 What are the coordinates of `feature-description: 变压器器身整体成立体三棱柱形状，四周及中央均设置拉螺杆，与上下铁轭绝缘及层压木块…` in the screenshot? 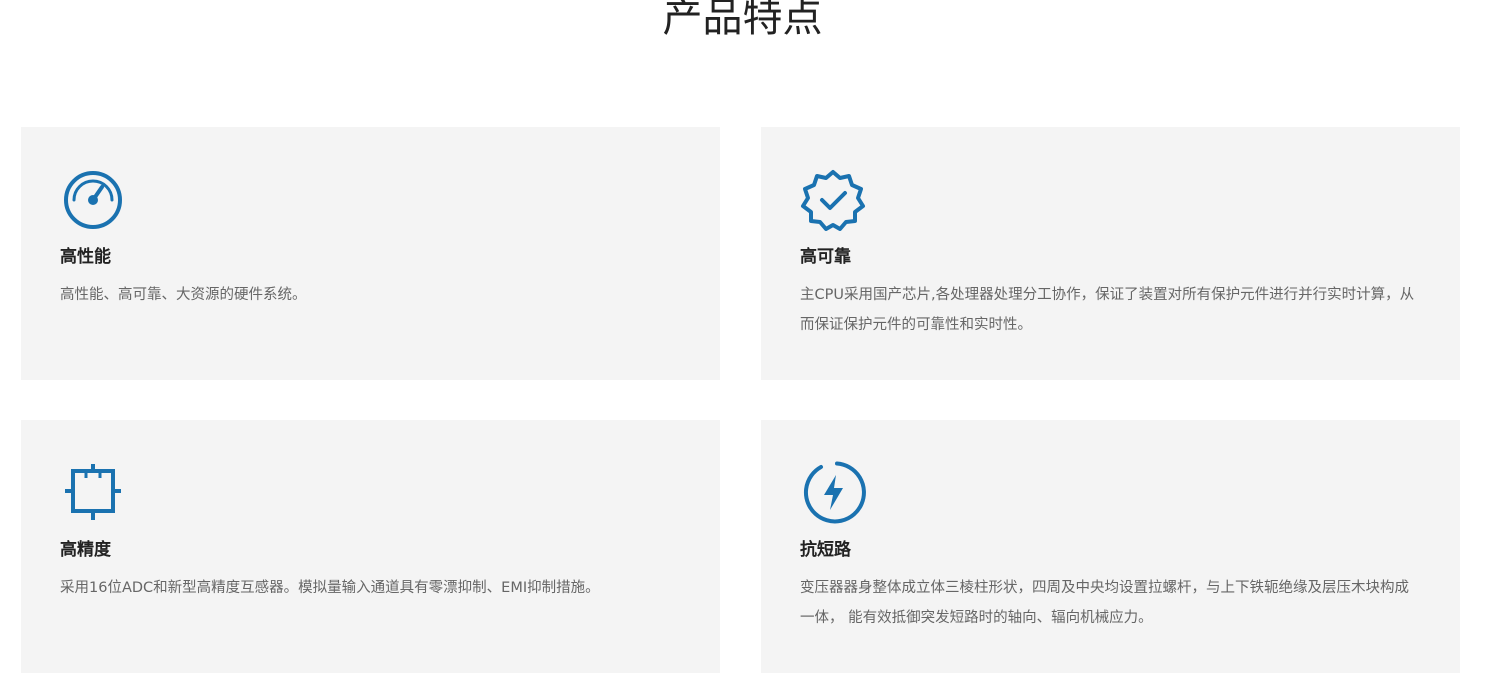 It's located at (1104, 603).